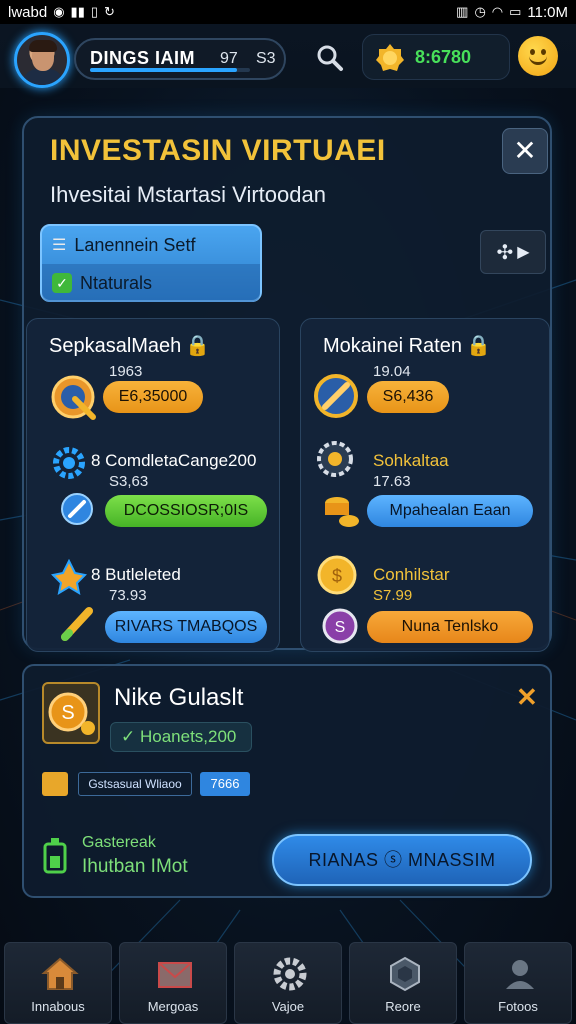  I want to click on search-icon, so click(330, 58).